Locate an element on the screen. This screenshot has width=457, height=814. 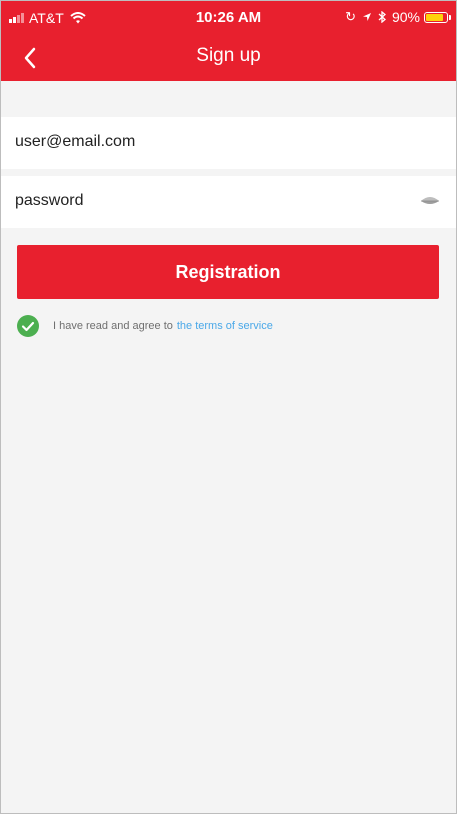
location-icon is located at coordinates (366, 17).